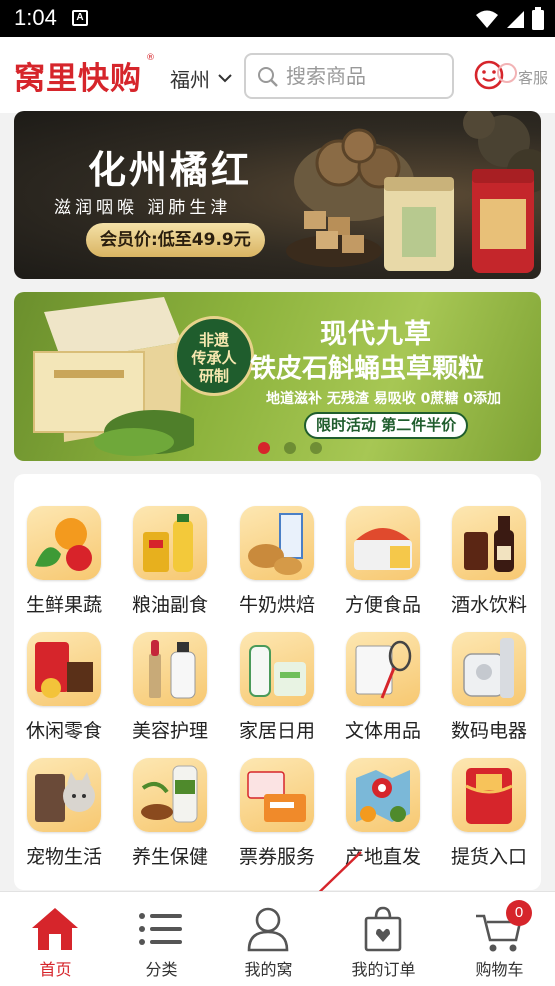 Image resolution: width=555 pixels, height=986 pixels. What do you see at coordinates (367, 369) in the screenshot?
I see `banner2-title: 铁皮石斛蛹虫草颗粒` at bounding box center [367, 369].